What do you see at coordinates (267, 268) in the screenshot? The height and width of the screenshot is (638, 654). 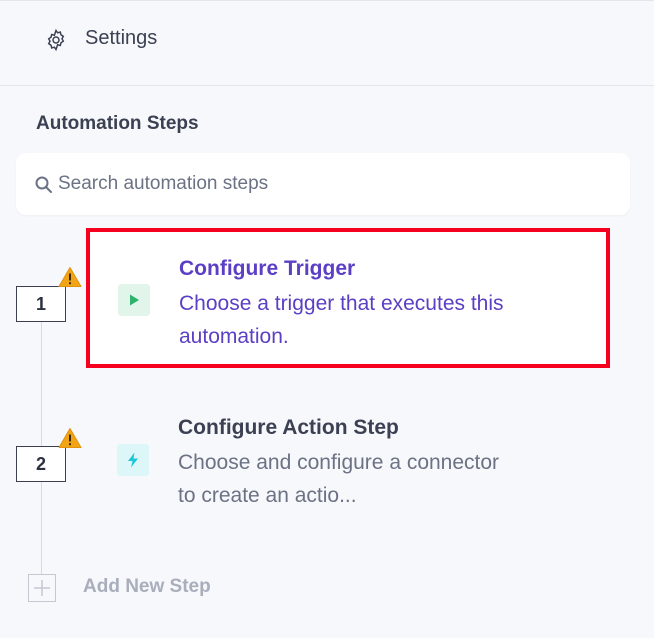 I see `step-title: Configure Trigger` at bounding box center [267, 268].